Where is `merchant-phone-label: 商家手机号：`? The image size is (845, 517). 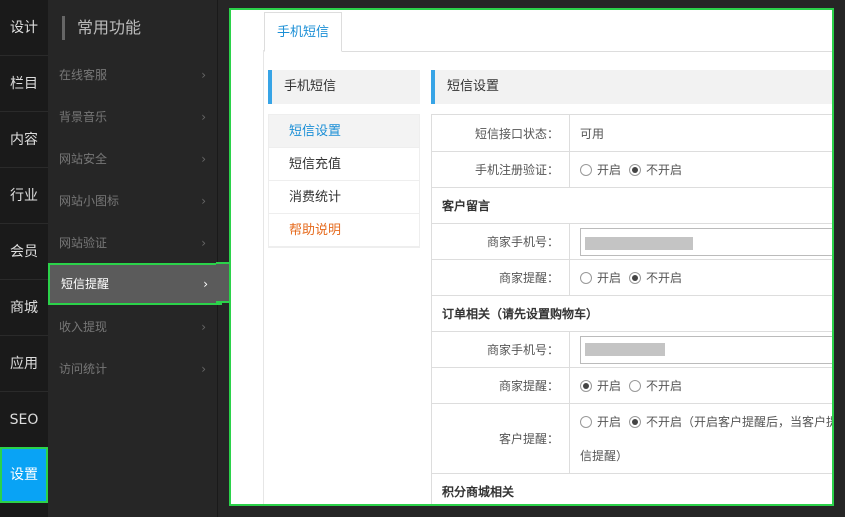
merchant-phone-label: 商家手机号： is located at coordinates (501, 241).